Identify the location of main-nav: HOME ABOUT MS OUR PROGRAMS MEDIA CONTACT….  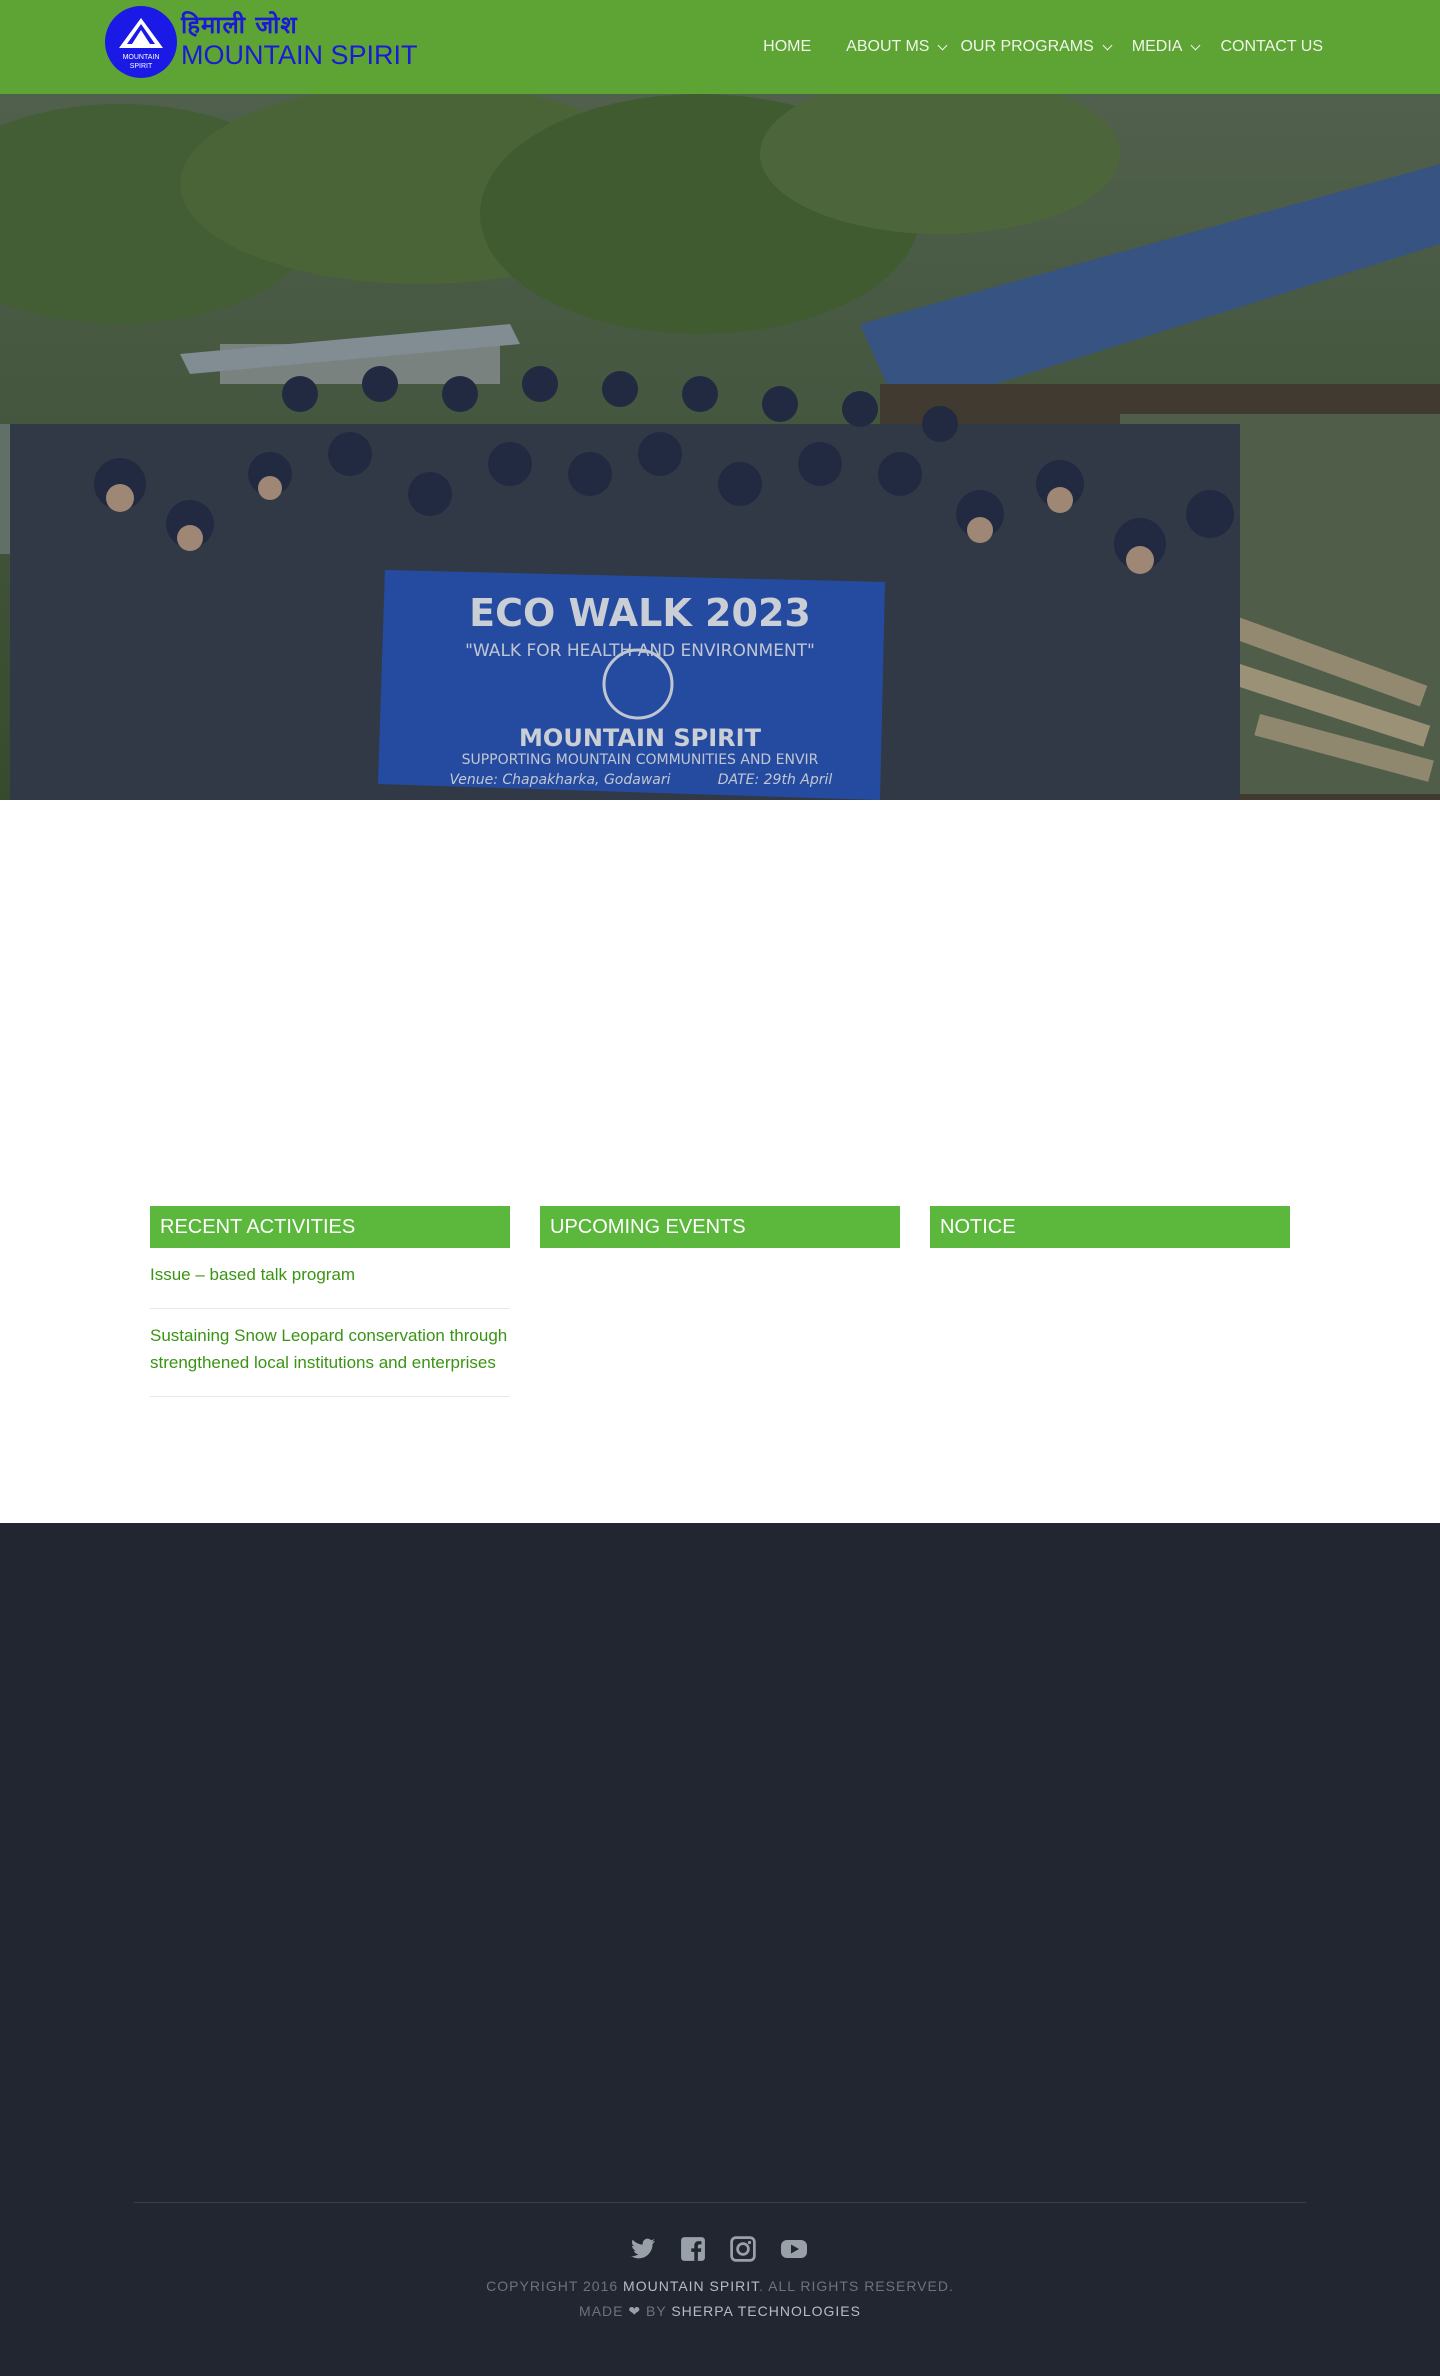
(1043, 47).